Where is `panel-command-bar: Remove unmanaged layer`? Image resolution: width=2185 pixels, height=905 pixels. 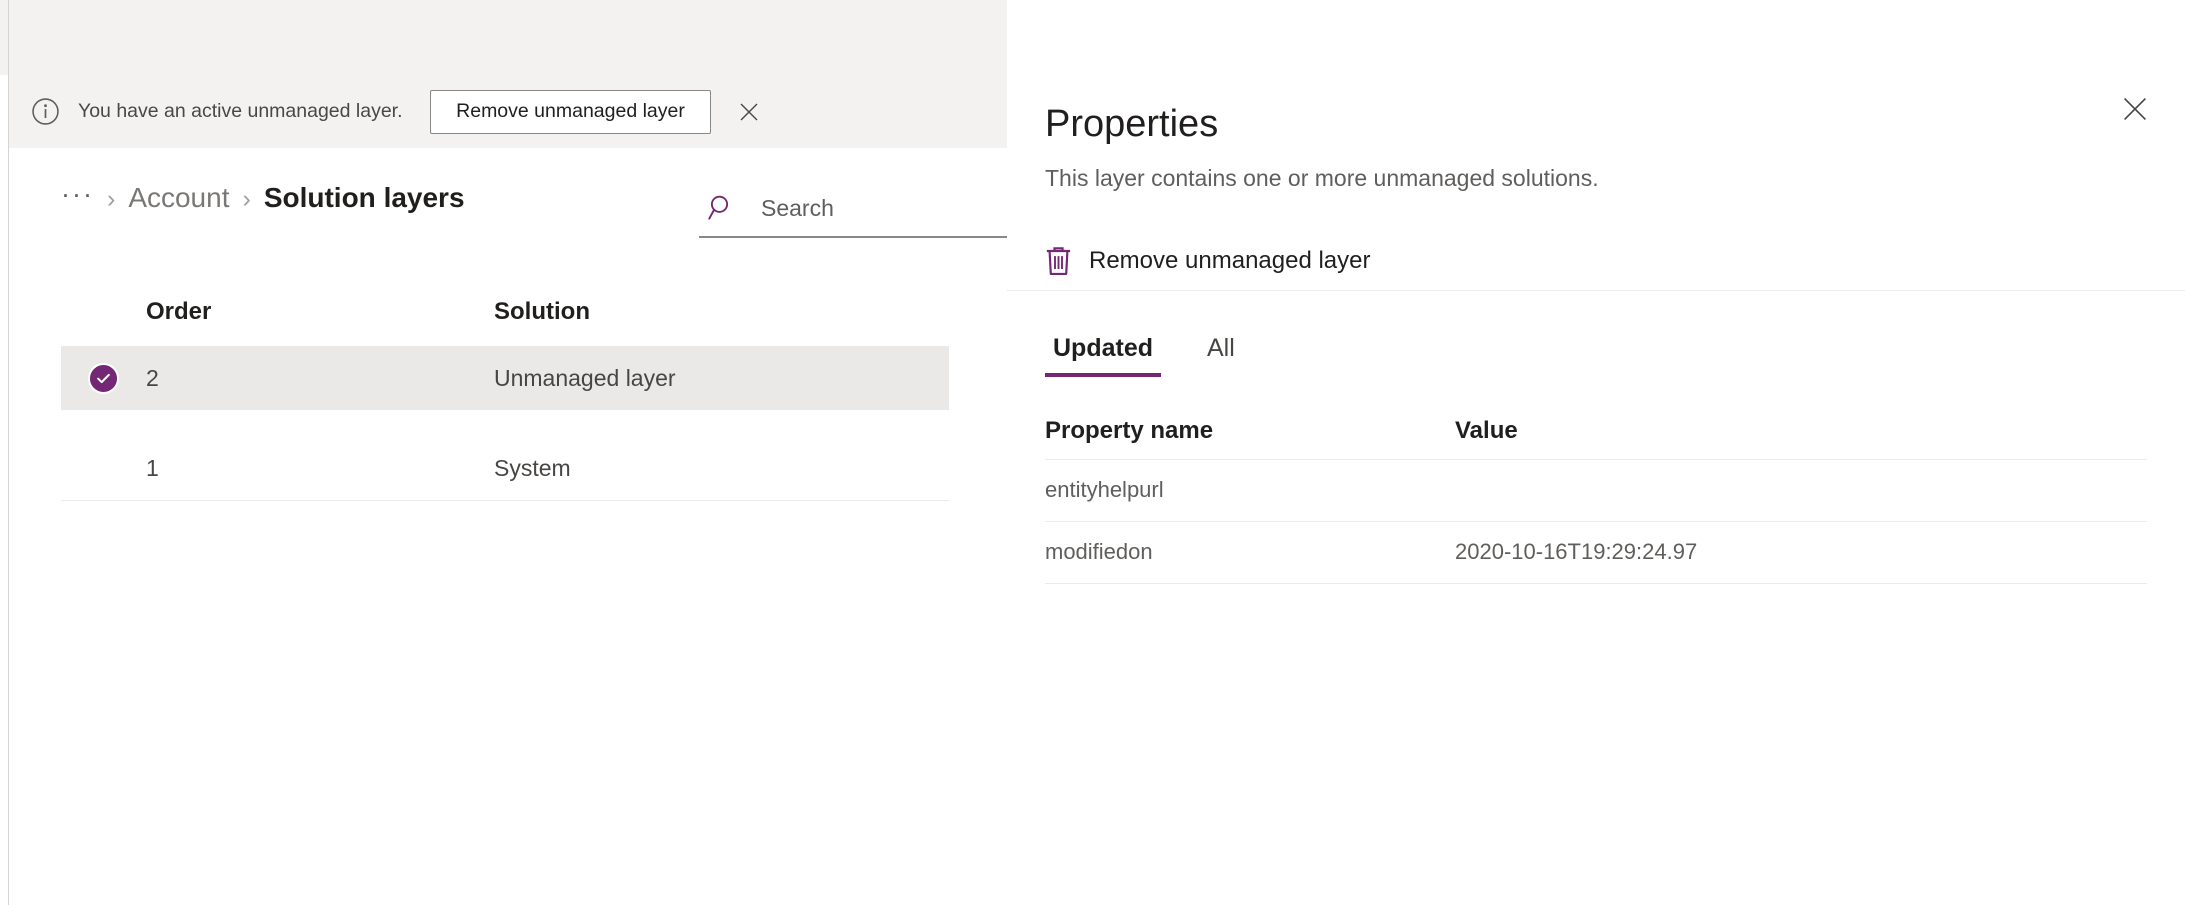 panel-command-bar: Remove unmanaged layer is located at coordinates (1596, 261).